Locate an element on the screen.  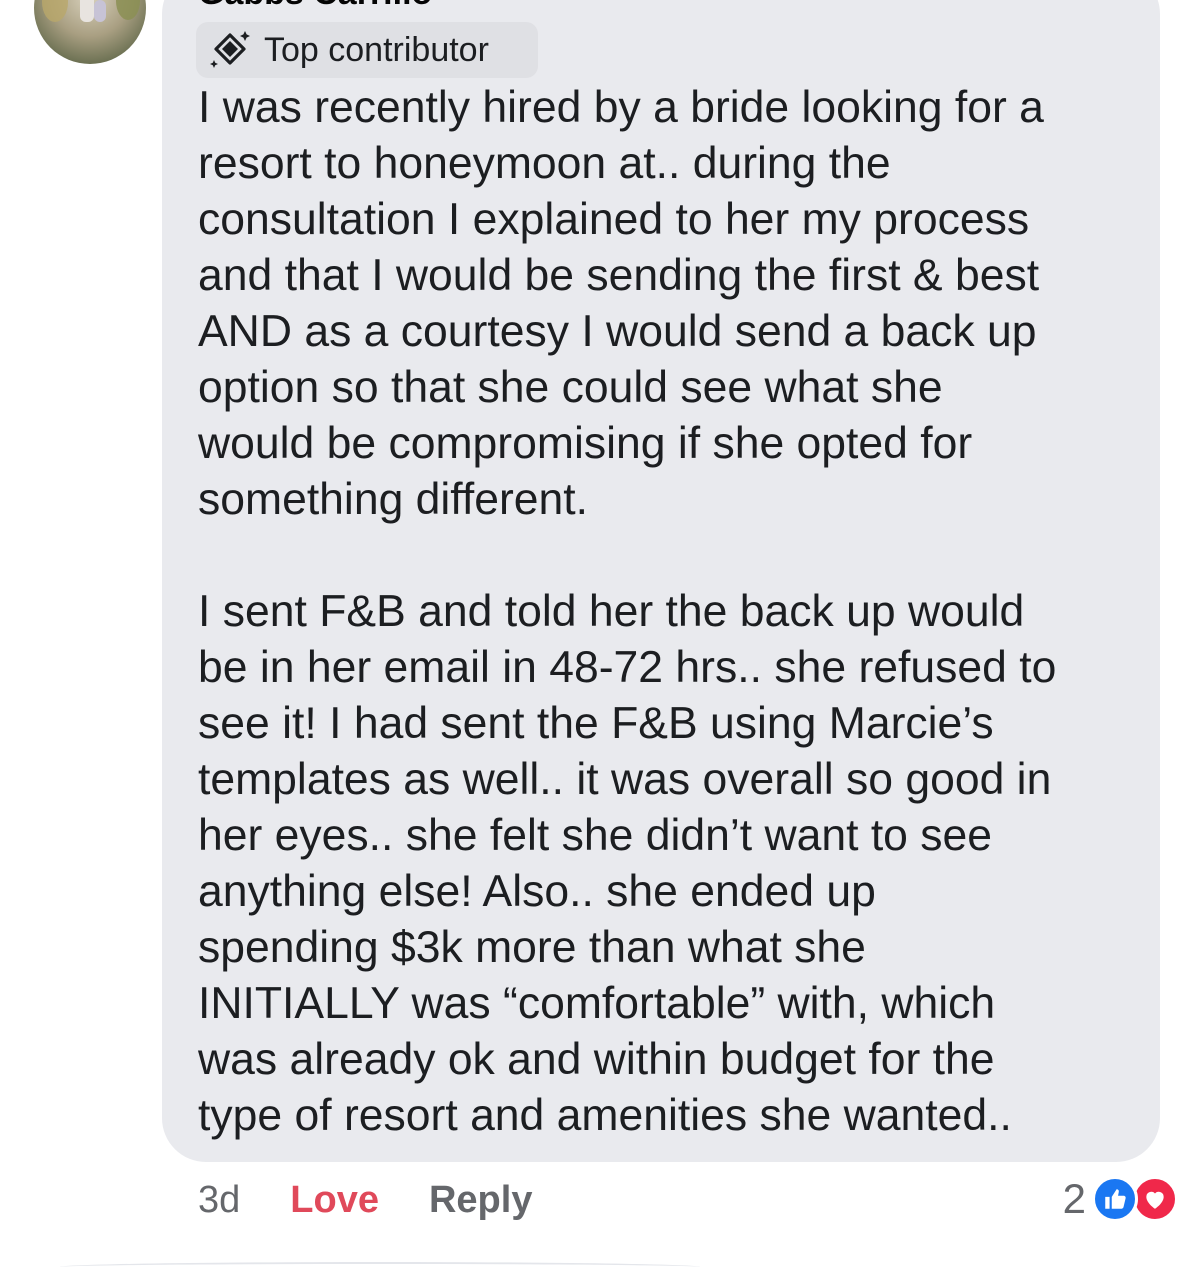
like-icon is located at coordinates (1115, 1199).